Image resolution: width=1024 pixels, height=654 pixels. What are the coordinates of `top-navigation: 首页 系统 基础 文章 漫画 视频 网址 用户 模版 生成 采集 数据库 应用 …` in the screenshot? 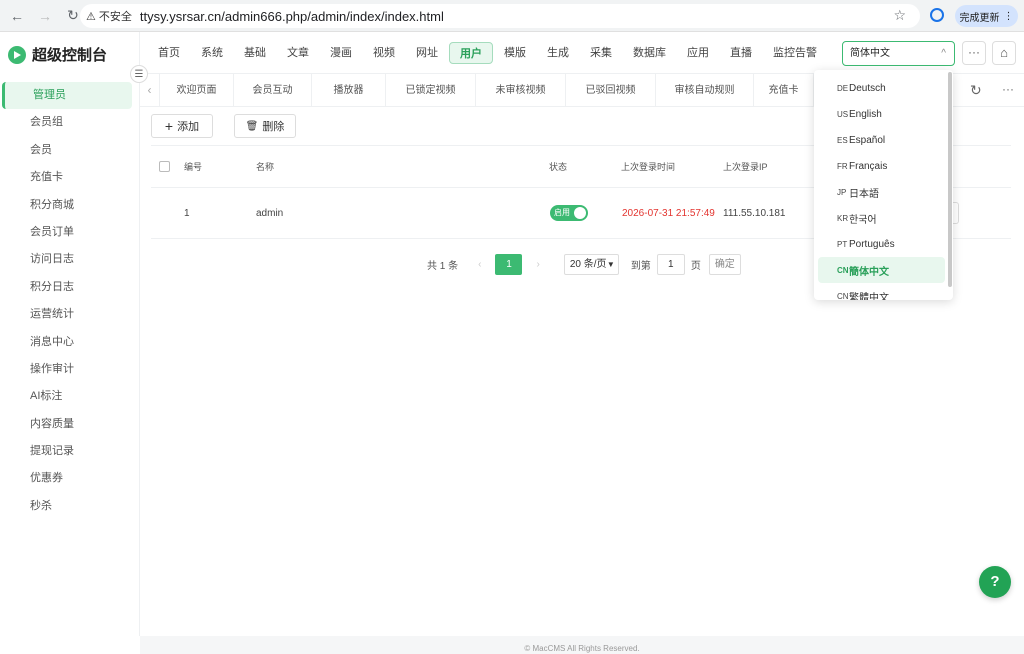 It's located at (582, 53).